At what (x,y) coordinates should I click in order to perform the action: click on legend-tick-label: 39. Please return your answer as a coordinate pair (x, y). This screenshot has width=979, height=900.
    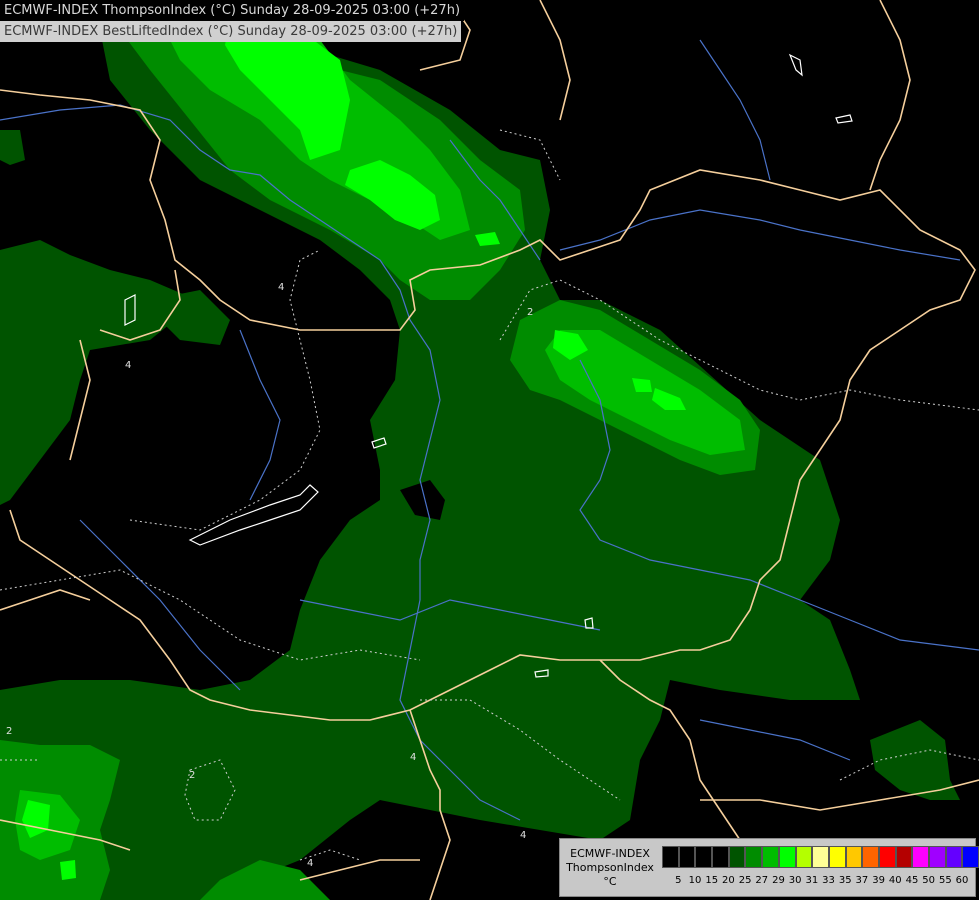
    Looking at the image, I should click on (878, 880).